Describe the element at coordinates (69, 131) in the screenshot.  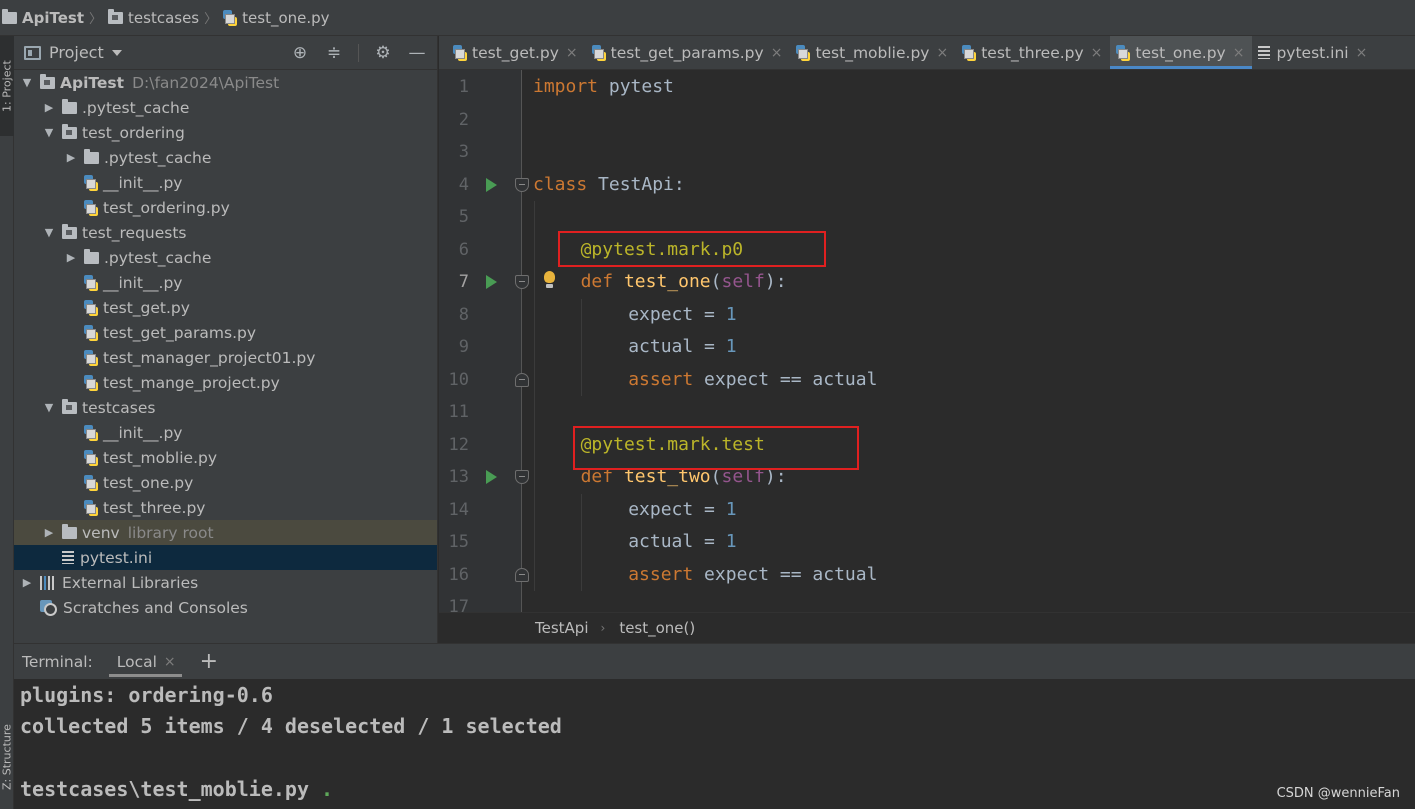
I see `module-folder-icon` at that location.